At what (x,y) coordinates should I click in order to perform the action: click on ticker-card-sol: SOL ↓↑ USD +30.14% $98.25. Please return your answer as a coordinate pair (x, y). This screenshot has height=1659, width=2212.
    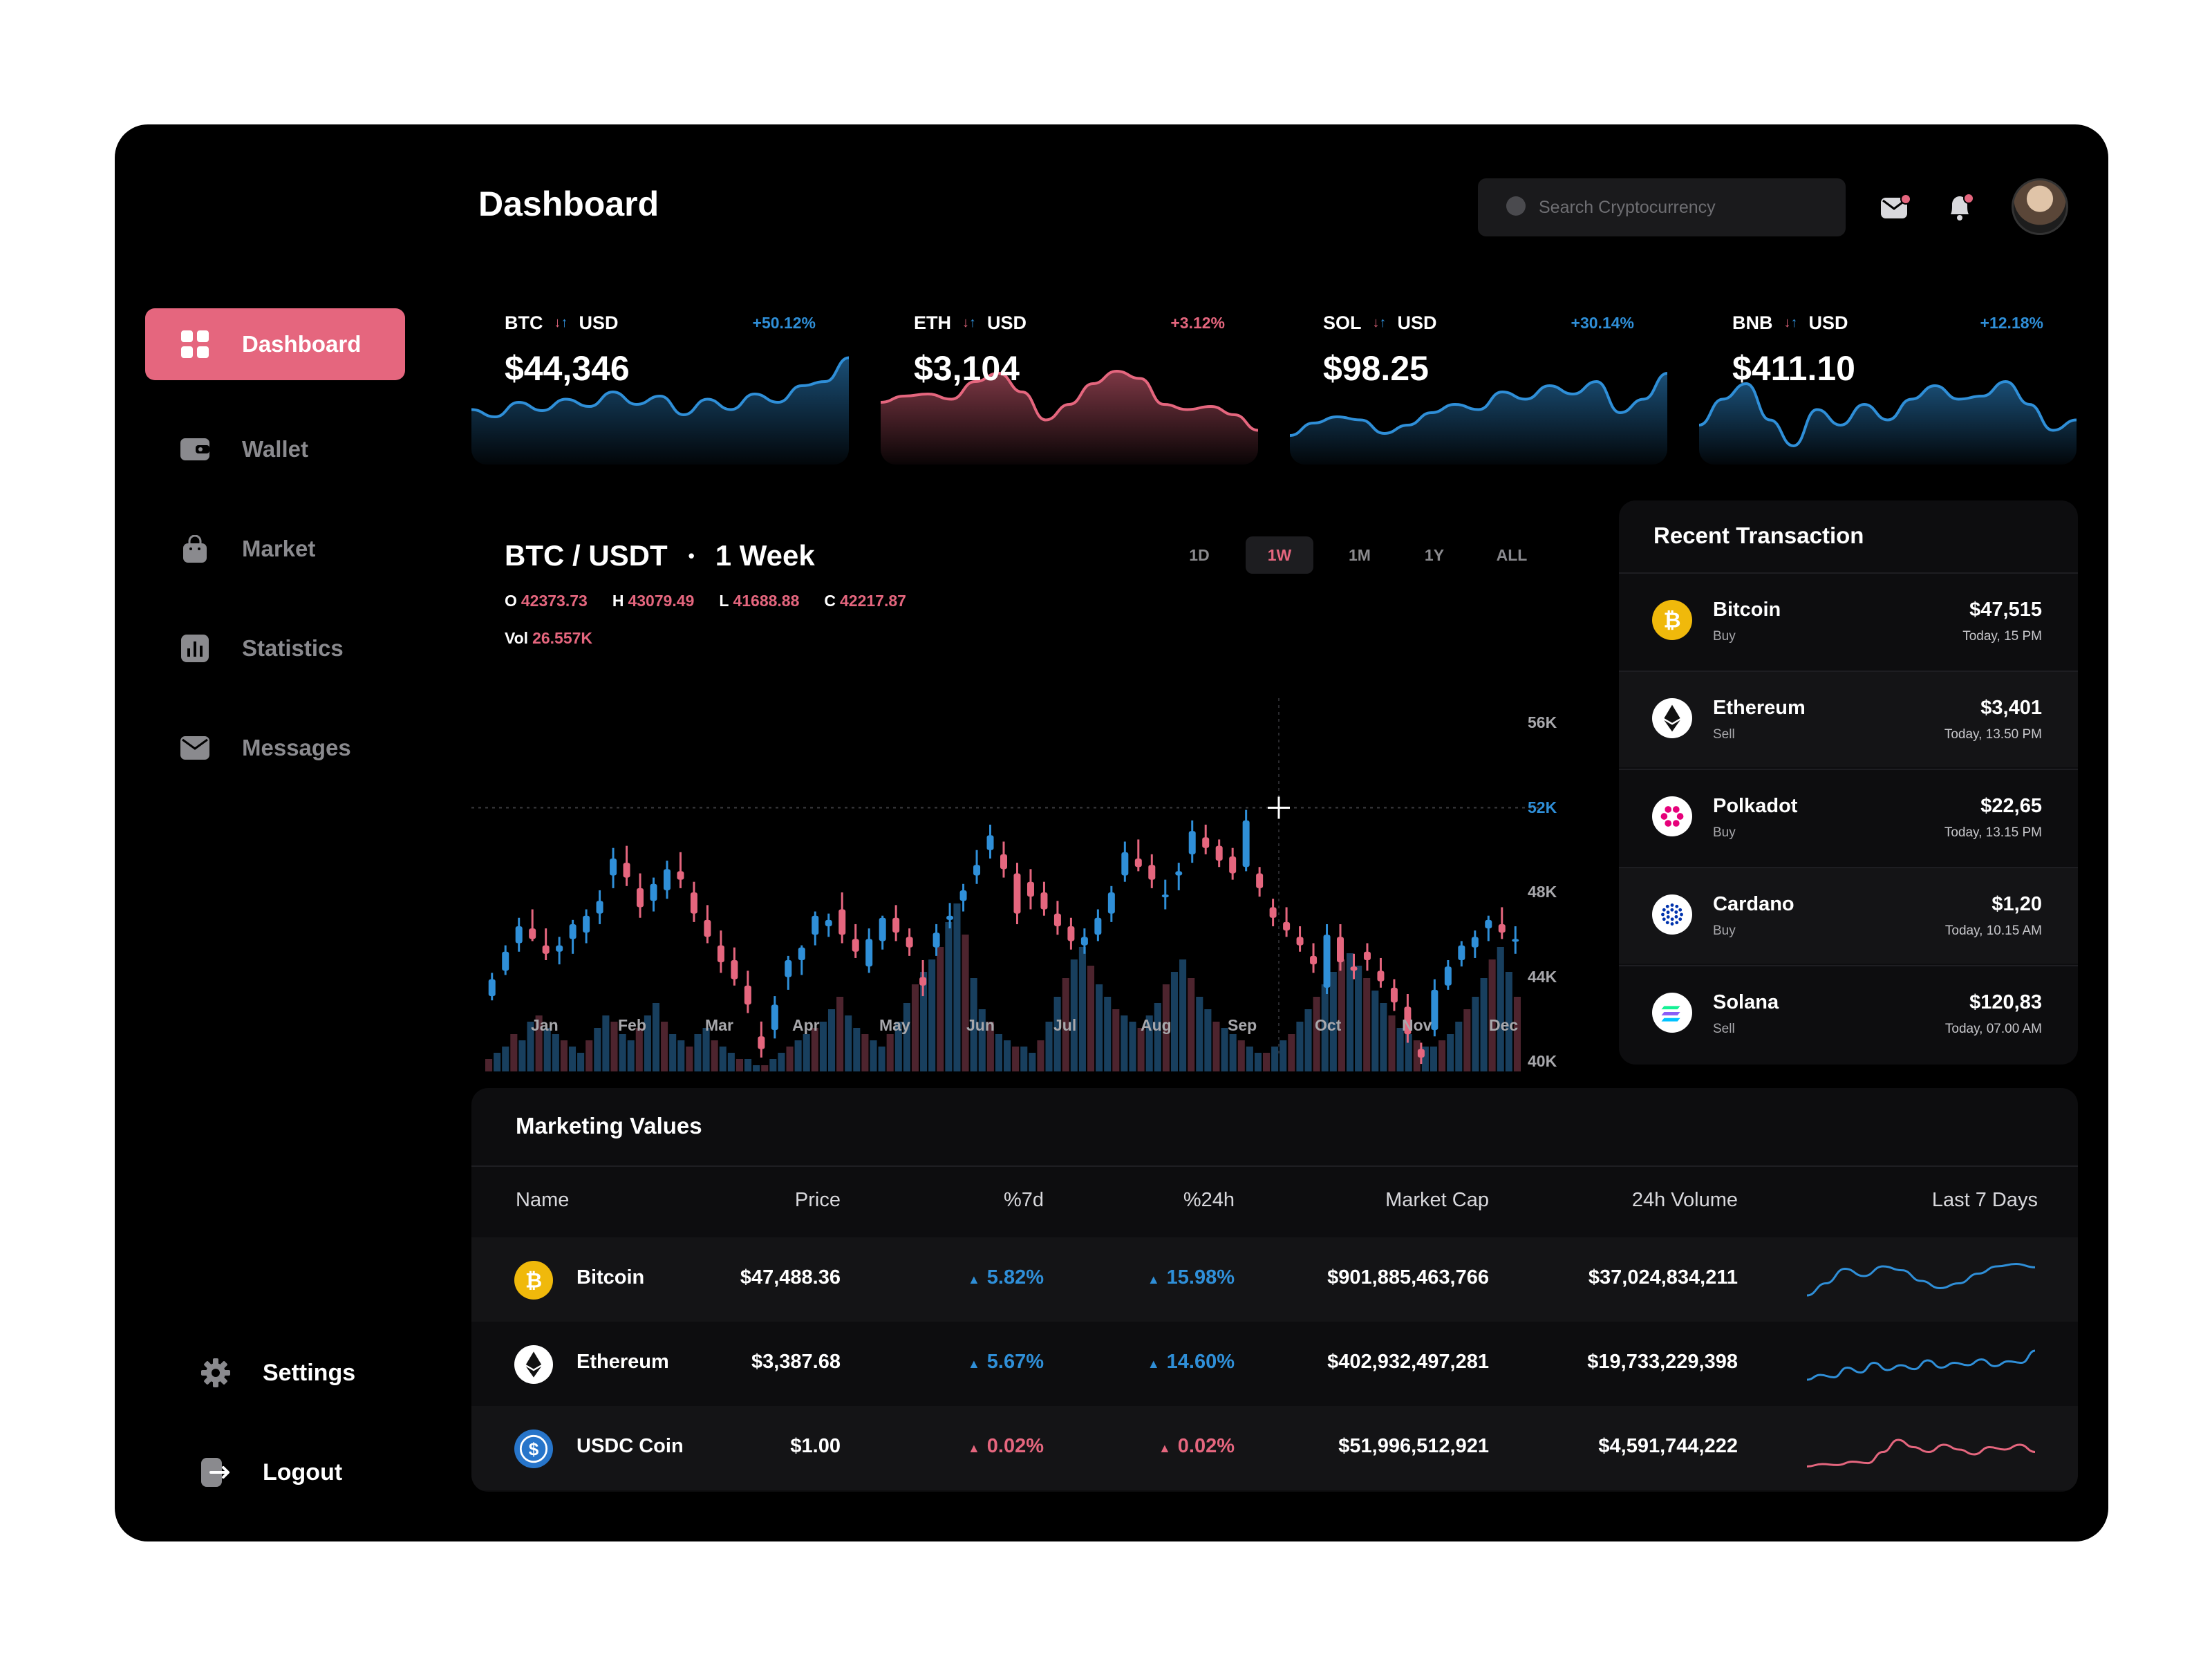
    Looking at the image, I should click on (1479, 374).